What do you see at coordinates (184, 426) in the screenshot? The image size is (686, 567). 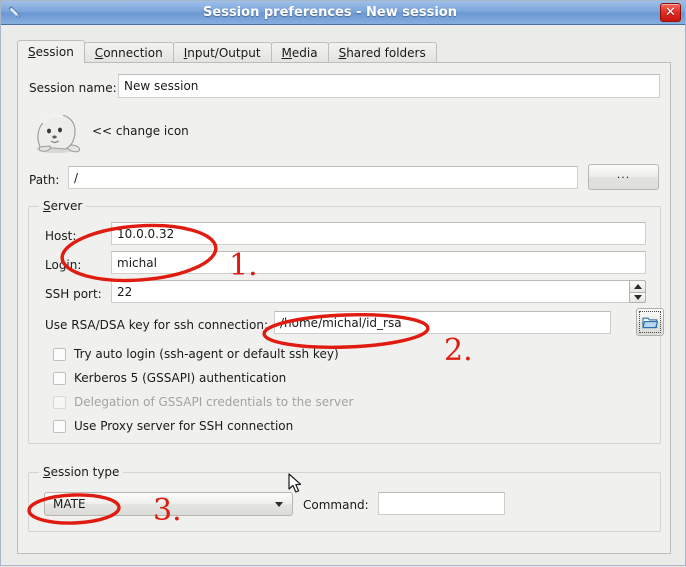 I see `checkbox-label: Use Proxy server for SSH connection` at bounding box center [184, 426].